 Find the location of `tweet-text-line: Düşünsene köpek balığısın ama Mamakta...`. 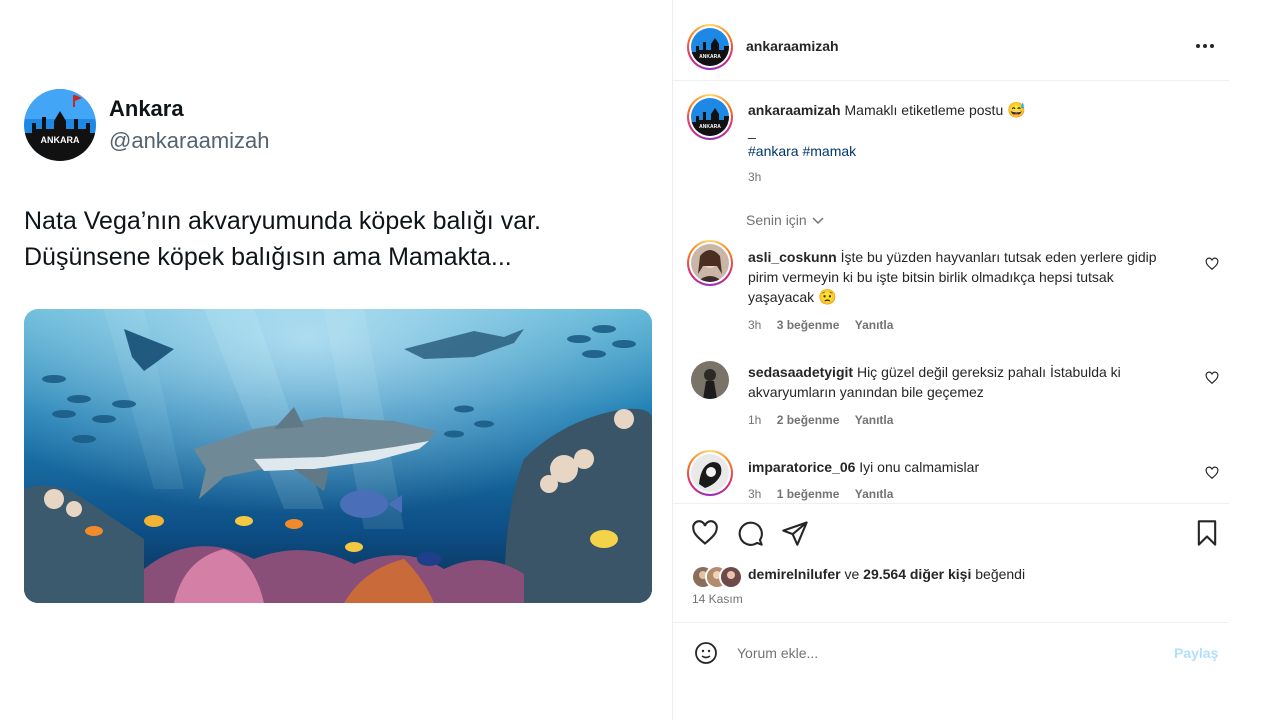

tweet-text-line: Düşünsene köpek balığısın ama Mamakta... is located at coordinates (268, 257).